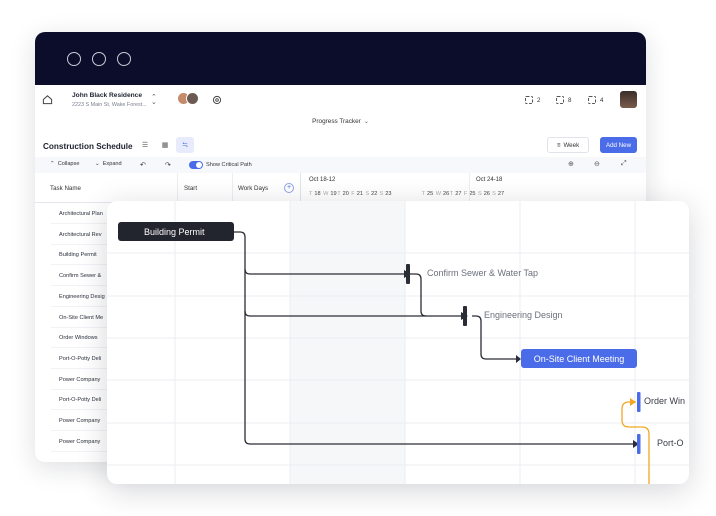  Describe the element at coordinates (99, 59) in the screenshot. I see `window-minimize-button` at that location.